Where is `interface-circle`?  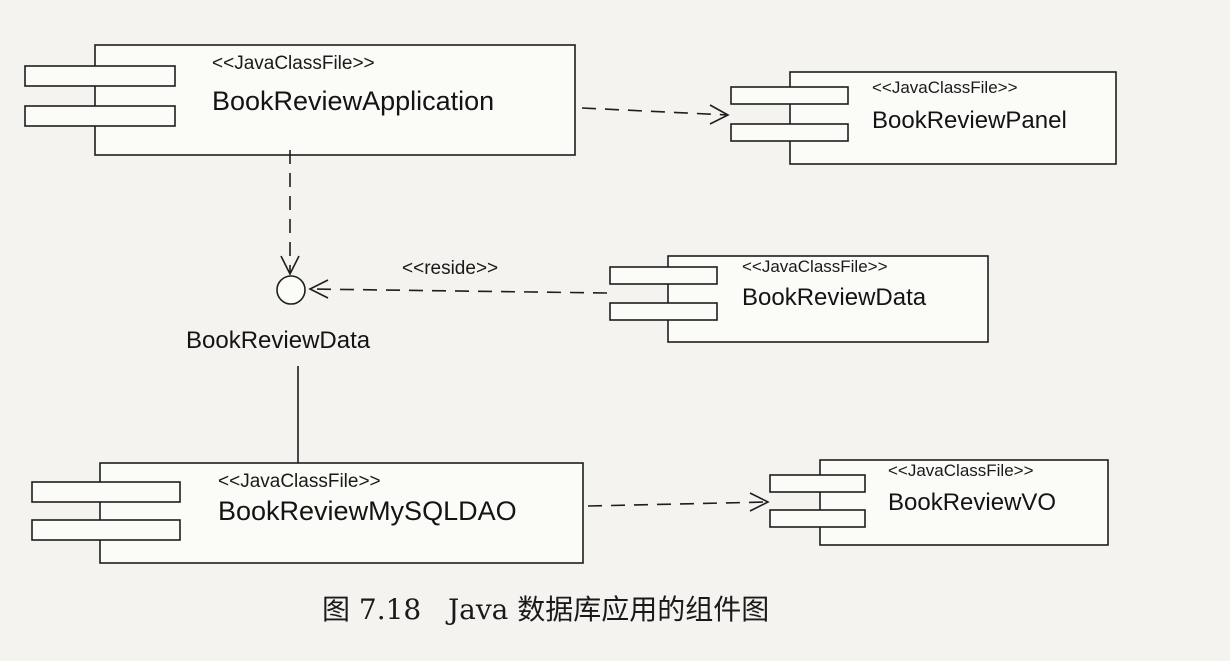 interface-circle is located at coordinates (291, 290).